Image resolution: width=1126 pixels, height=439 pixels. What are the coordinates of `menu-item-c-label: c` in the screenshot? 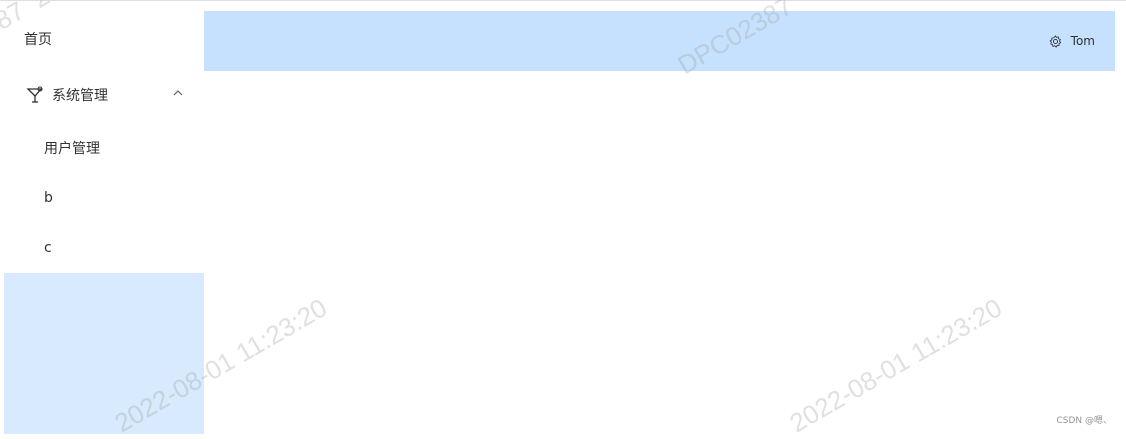 It's located at (48, 248).